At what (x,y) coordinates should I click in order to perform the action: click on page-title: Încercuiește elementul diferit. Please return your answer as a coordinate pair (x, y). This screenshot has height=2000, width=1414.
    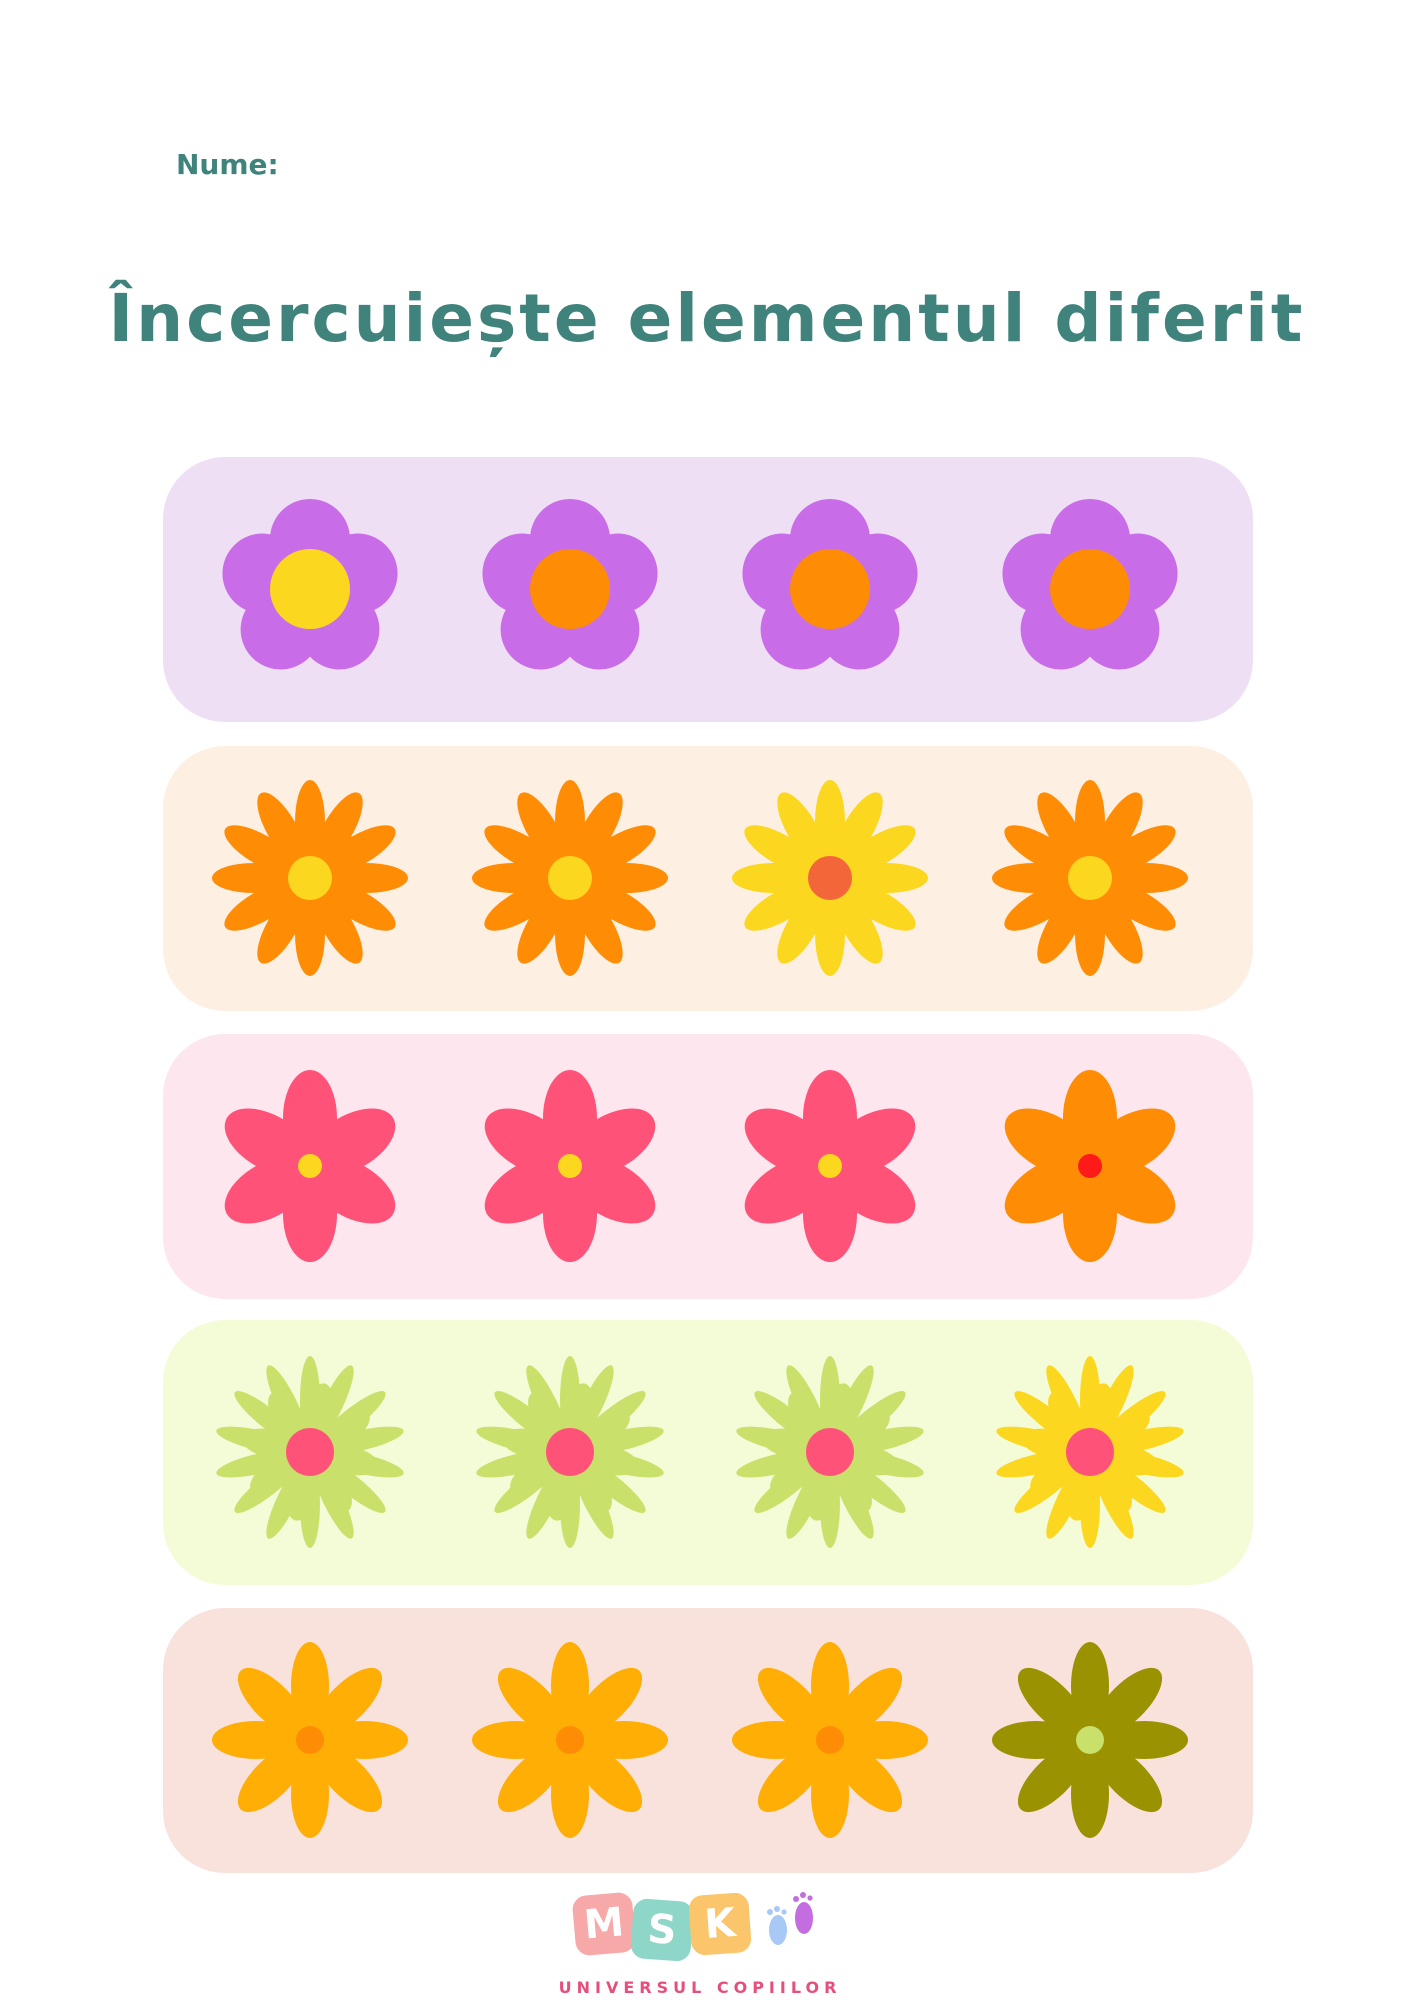
    Looking at the image, I should click on (707, 318).